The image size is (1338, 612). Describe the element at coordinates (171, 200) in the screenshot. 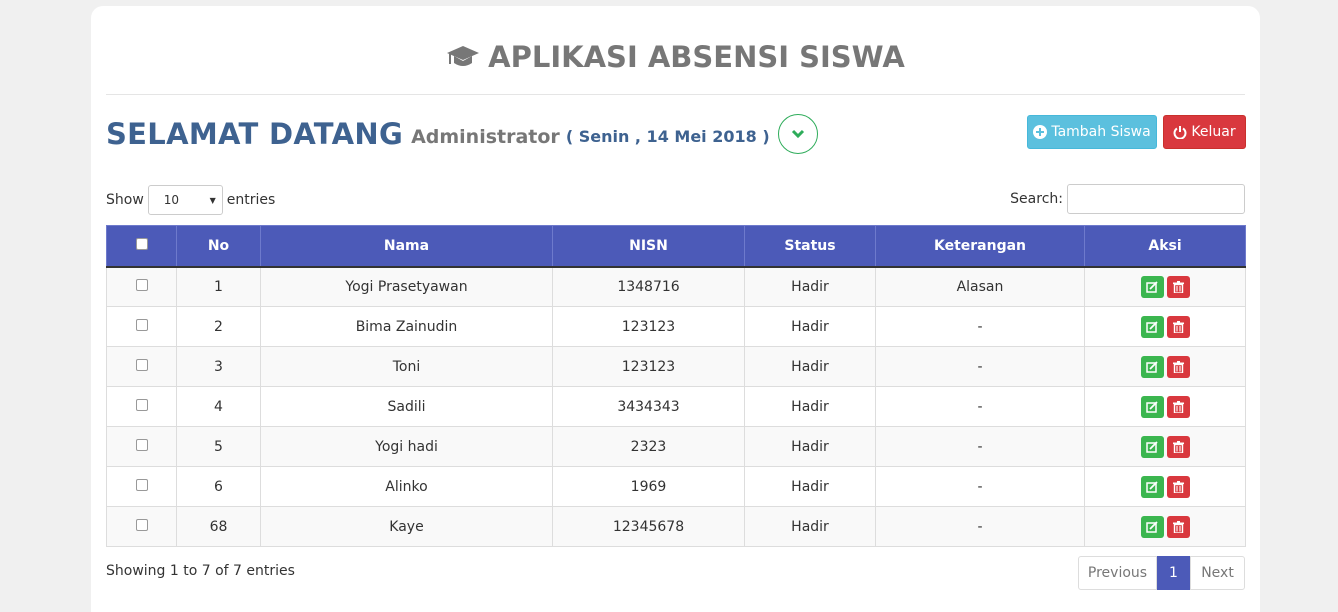

I see `entries-select-value: 10` at that location.